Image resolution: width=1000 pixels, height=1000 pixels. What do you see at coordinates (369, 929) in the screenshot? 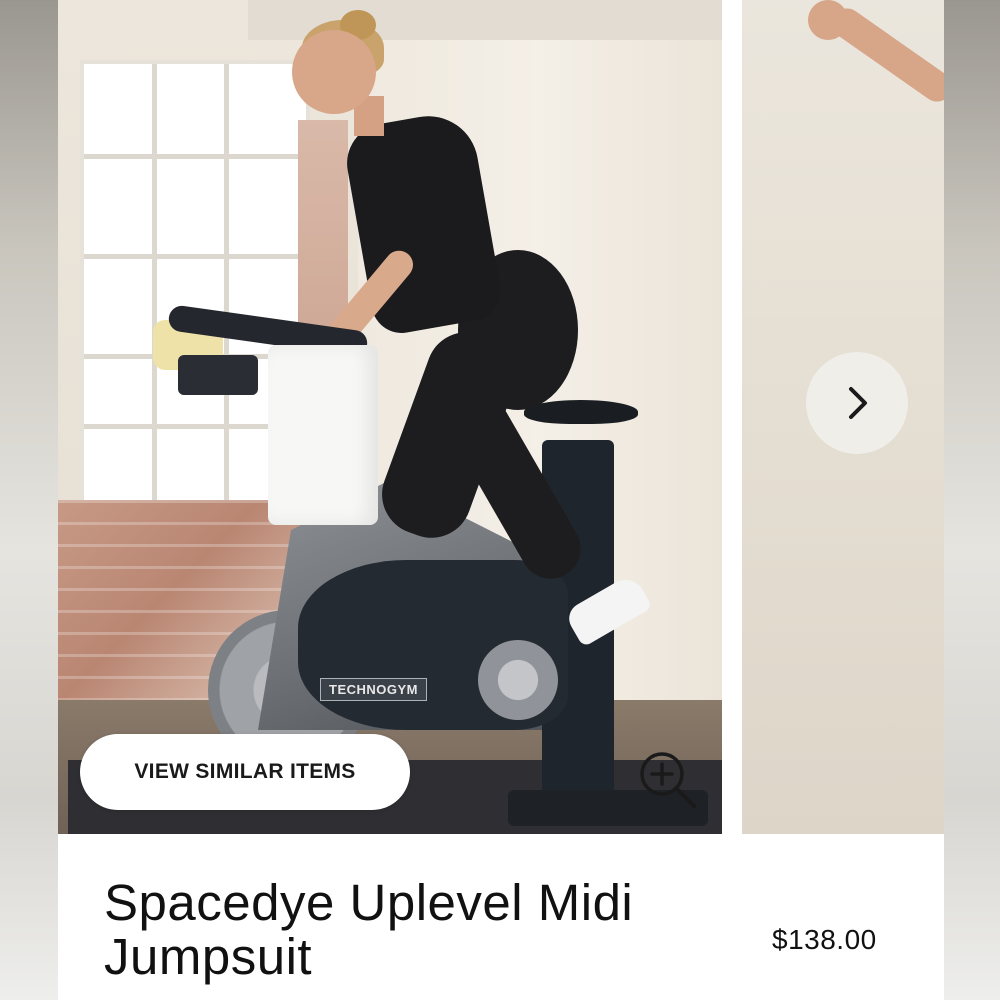
I see `product-title: Spacedye Uplevel Midi Jumpsuit` at bounding box center [369, 929].